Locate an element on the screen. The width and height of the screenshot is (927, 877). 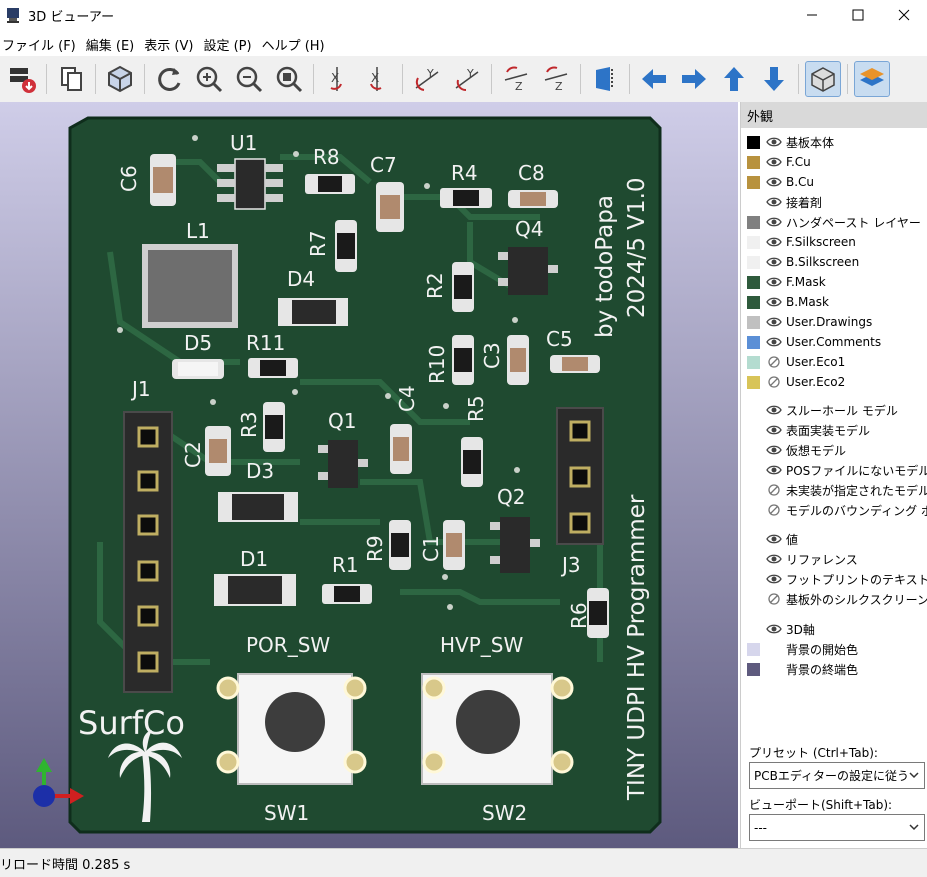
zoom-in-icon is located at coordinates (209, 79).